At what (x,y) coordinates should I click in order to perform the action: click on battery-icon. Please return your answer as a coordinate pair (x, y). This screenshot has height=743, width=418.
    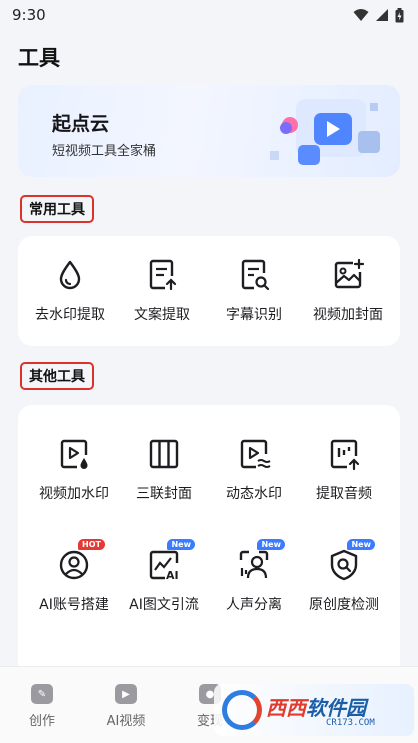
    Looking at the image, I should click on (399, 14).